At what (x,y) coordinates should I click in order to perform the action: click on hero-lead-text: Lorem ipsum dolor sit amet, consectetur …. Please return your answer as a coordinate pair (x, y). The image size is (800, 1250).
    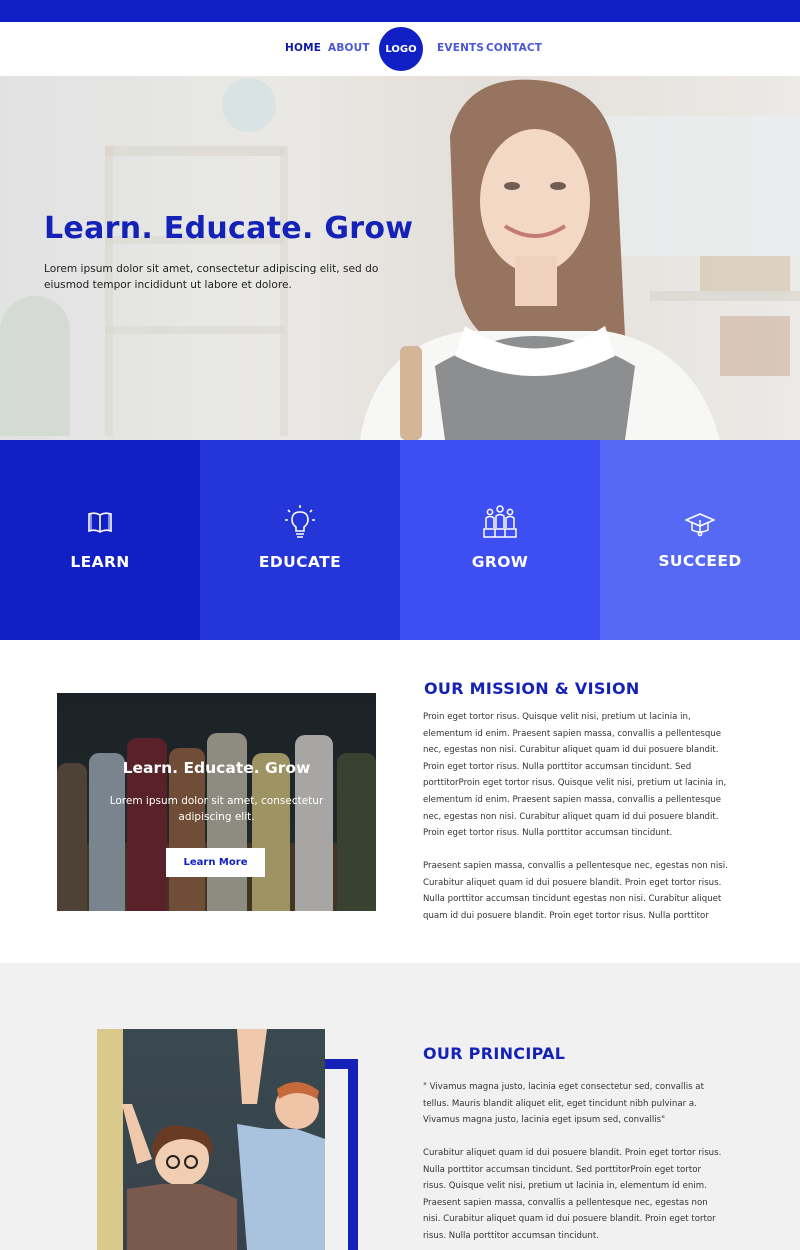
    Looking at the image, I should click on (211, 277).